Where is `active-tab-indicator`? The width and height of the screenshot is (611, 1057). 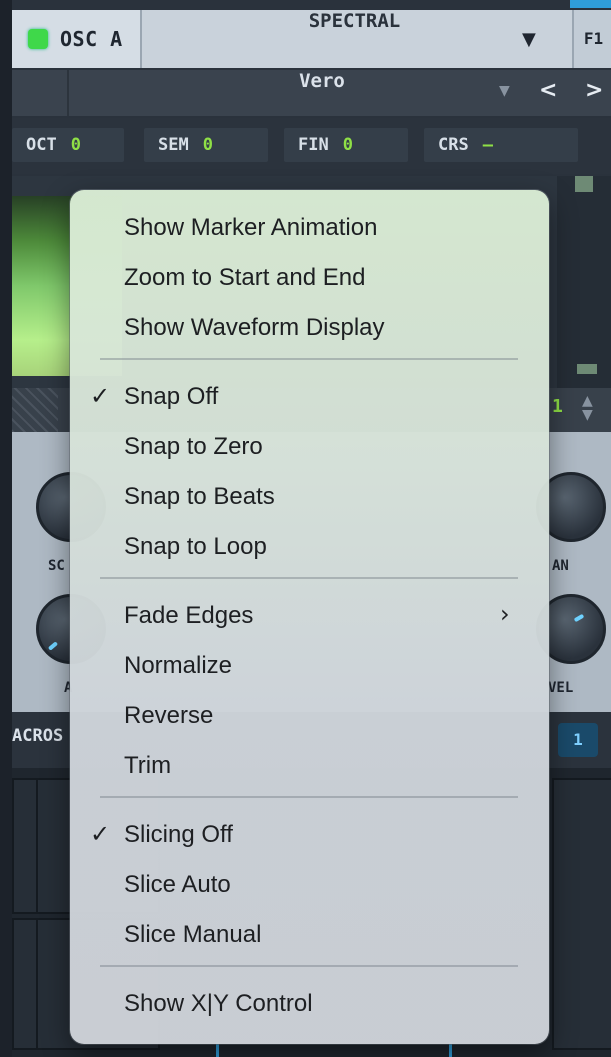 active-tab-indicator is located at coordinates (590, 4).